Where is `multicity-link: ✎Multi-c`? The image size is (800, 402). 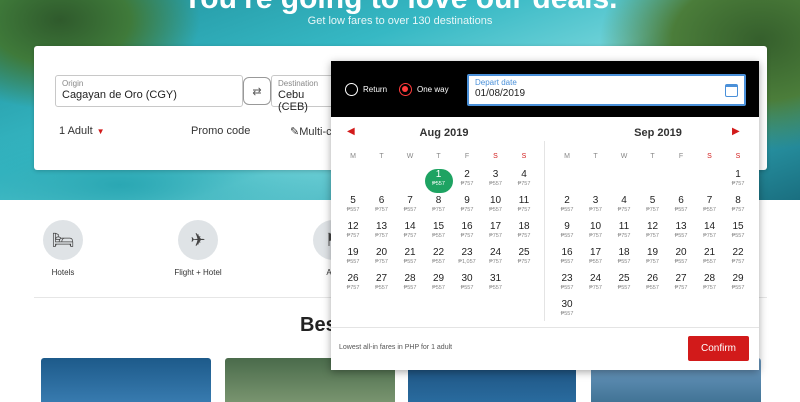 multicity-link: ✎Multi-c is located at coordinates (311, 131).